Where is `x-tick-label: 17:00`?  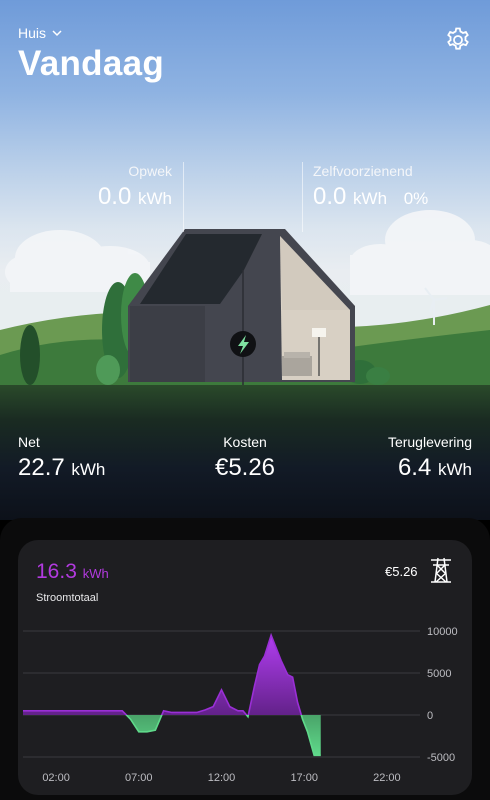 x-tick-label: 17:00 is located at coordinates (304, 778).